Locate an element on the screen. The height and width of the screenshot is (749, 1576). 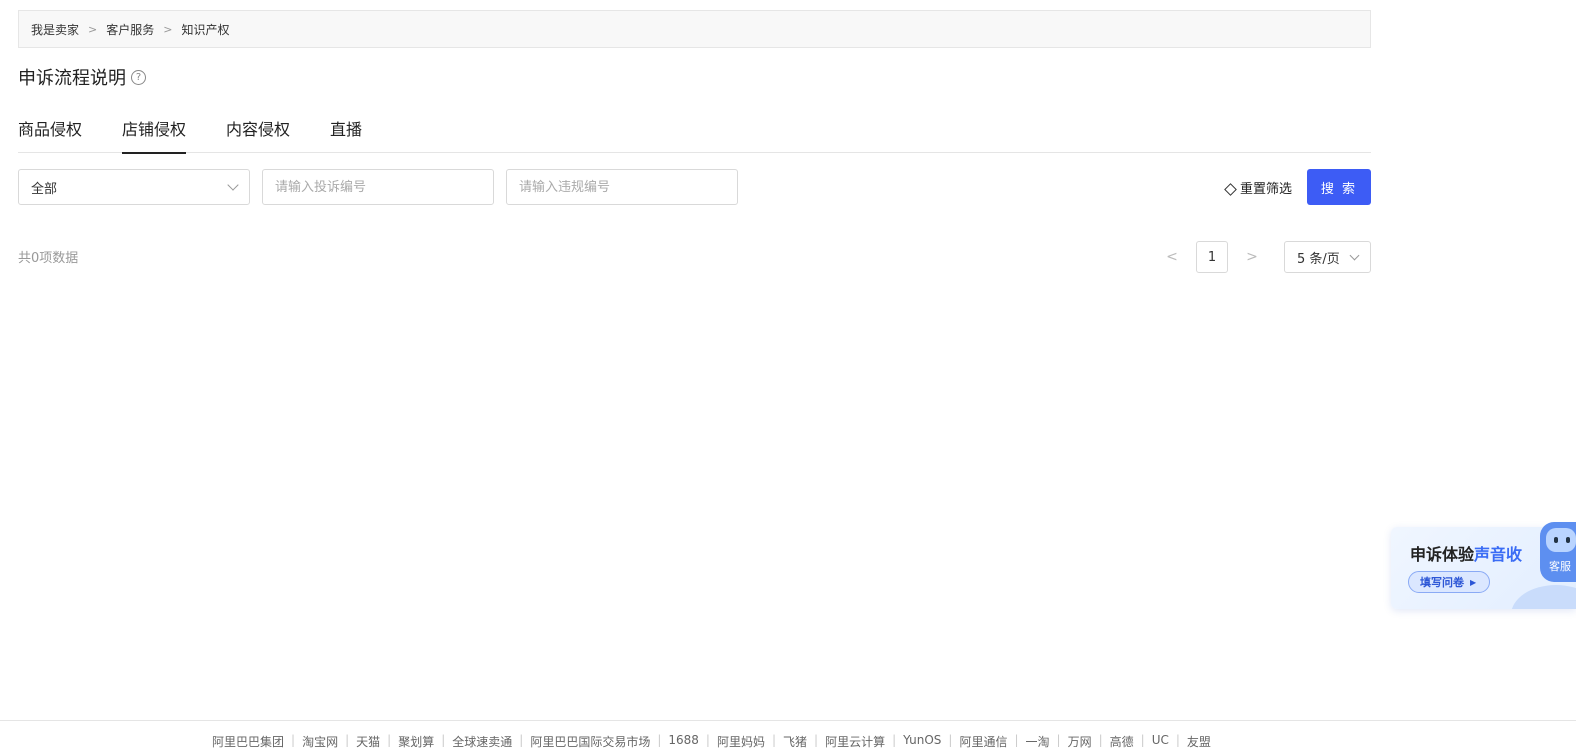
footer-divider is located at coordinates (788, 720).